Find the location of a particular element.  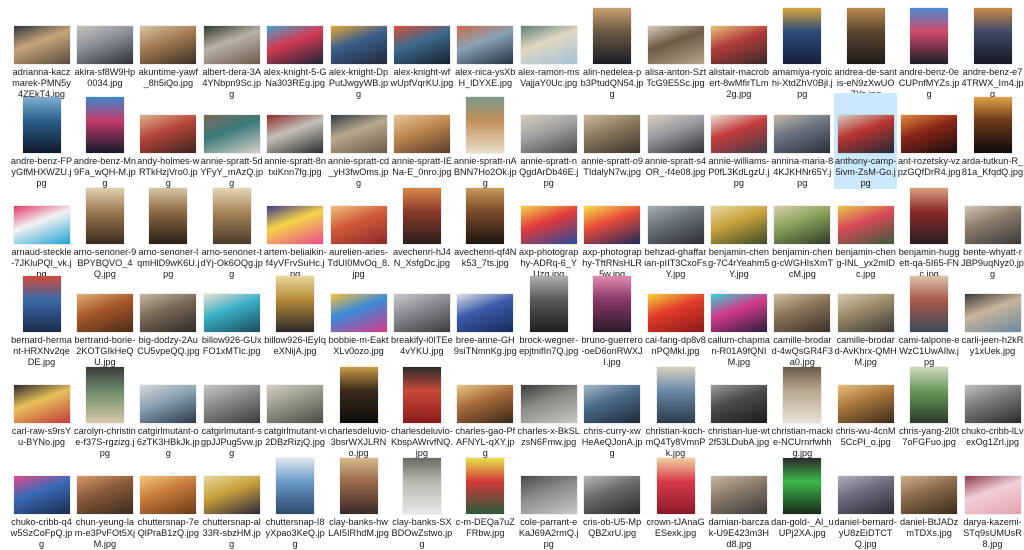

file-item: alex-nica-ysXbH_lDYXE.jpg is located at coordinates (485, 46).